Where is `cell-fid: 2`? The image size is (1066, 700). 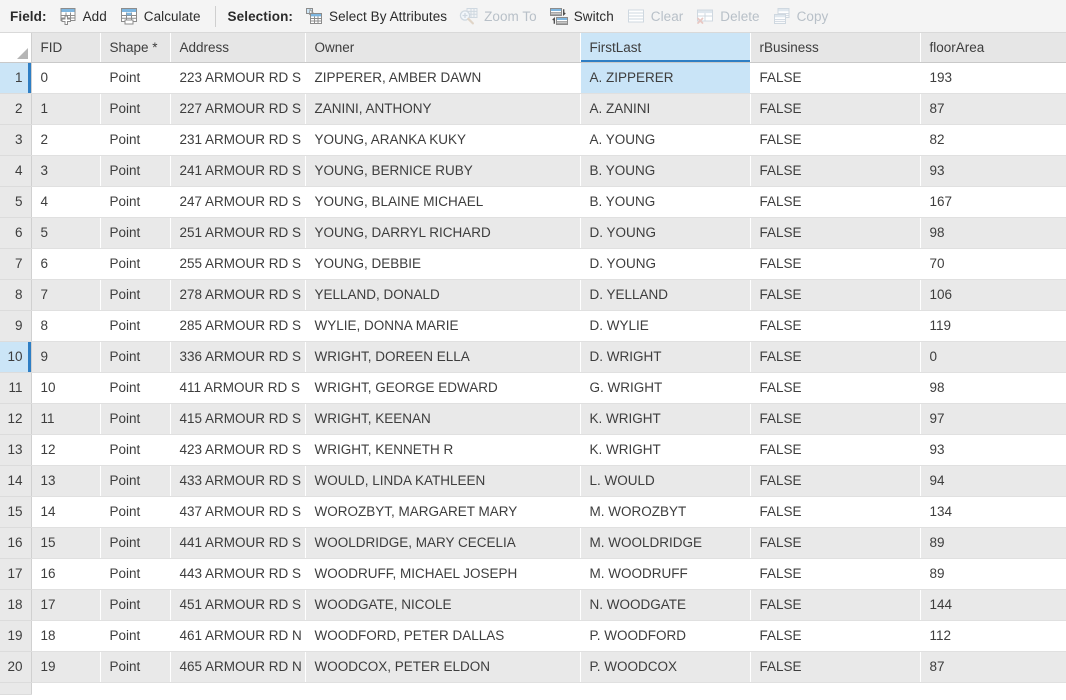 cell-fid: 2 is located at coordinates (66, 140).